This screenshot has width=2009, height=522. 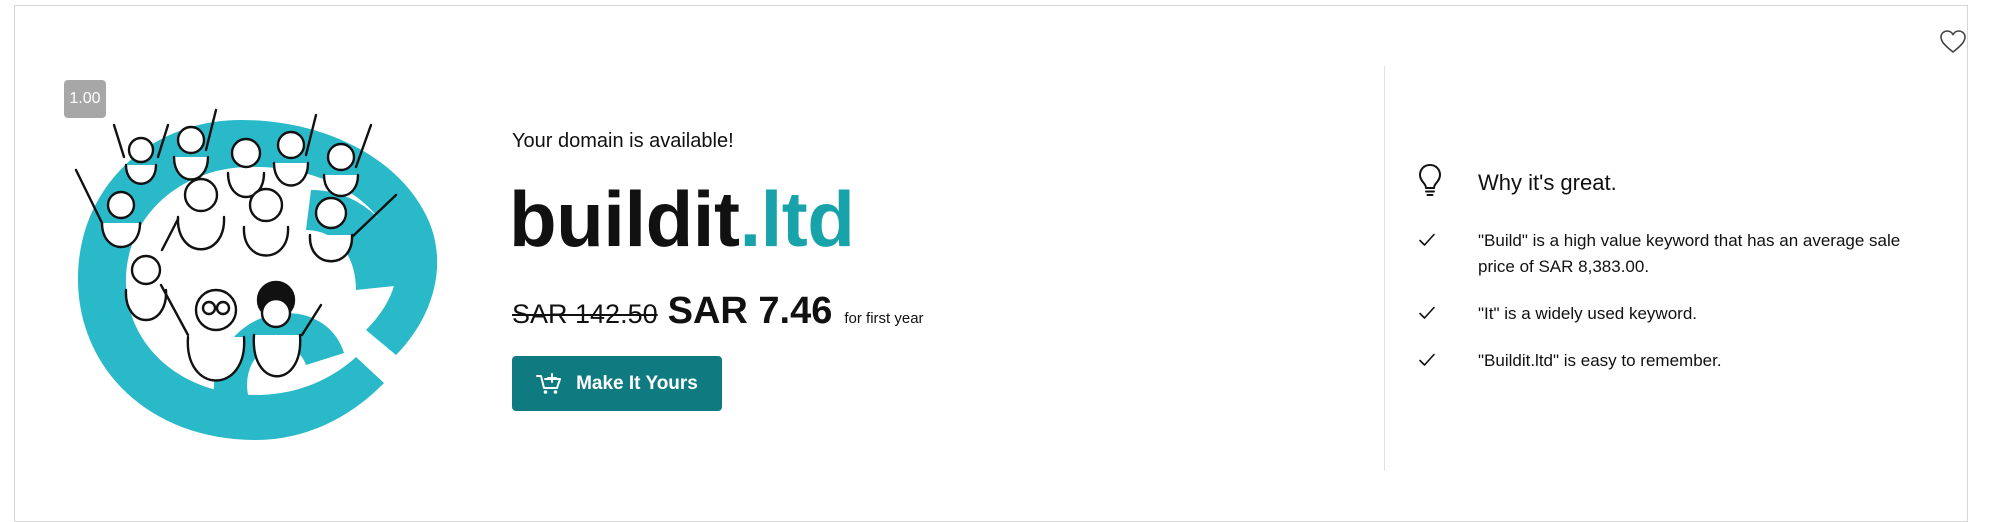 I want to click on price-term: for first year, so click(x=884, y=318).